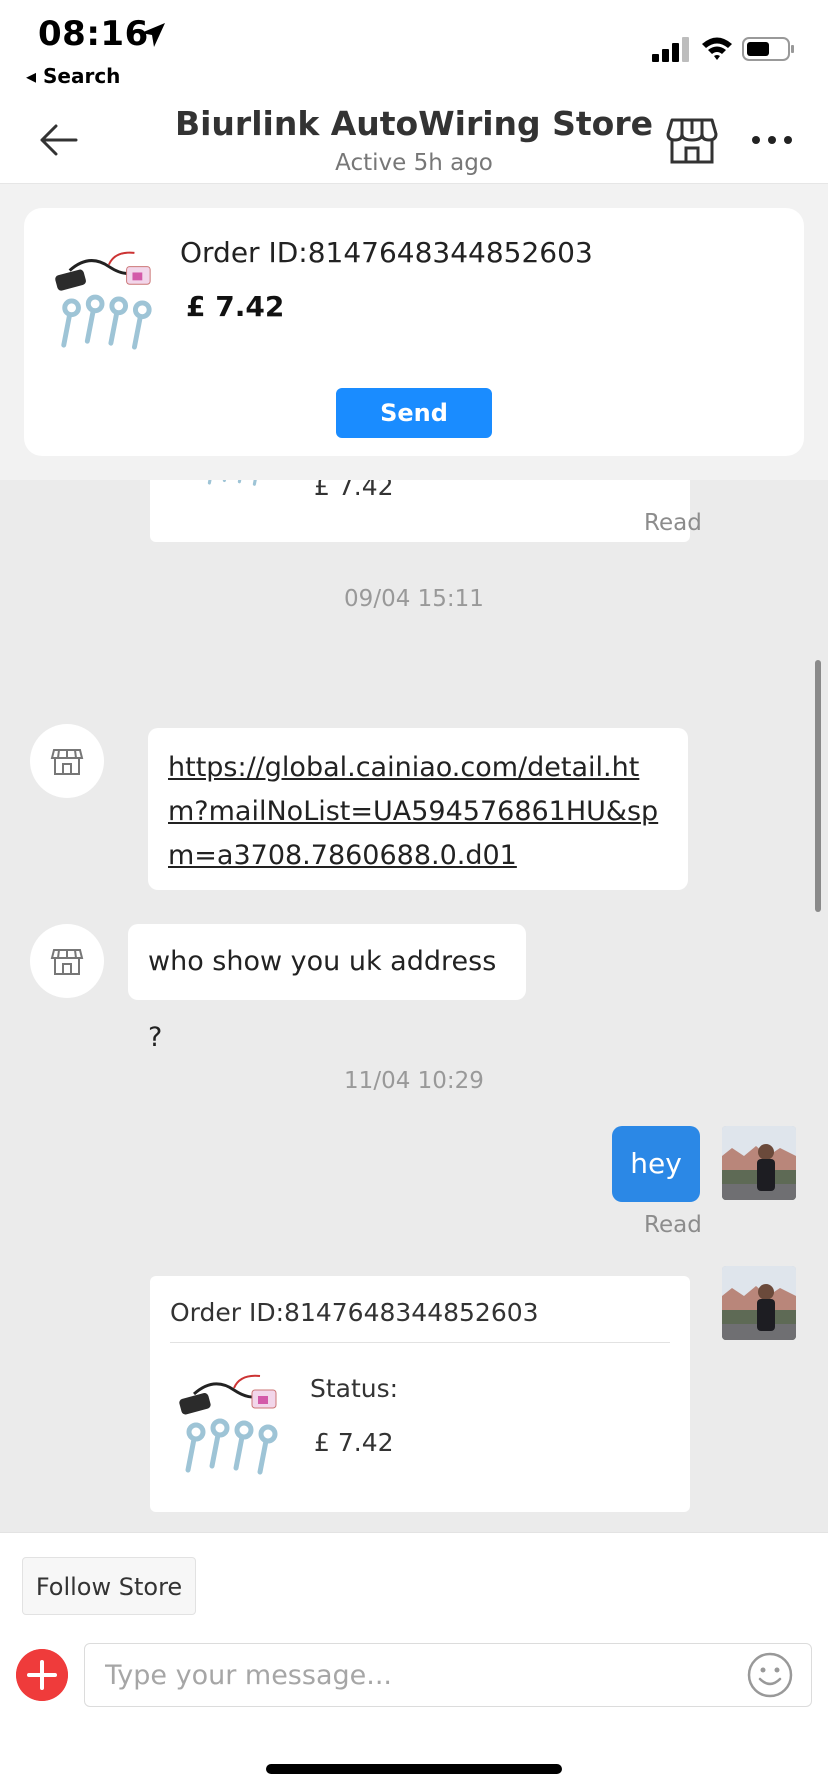 This screenshot has height=1792, width=828. I want to click on chat-header: Biurlink AutoWiring Store Active 5h ago, so click(414, 140).